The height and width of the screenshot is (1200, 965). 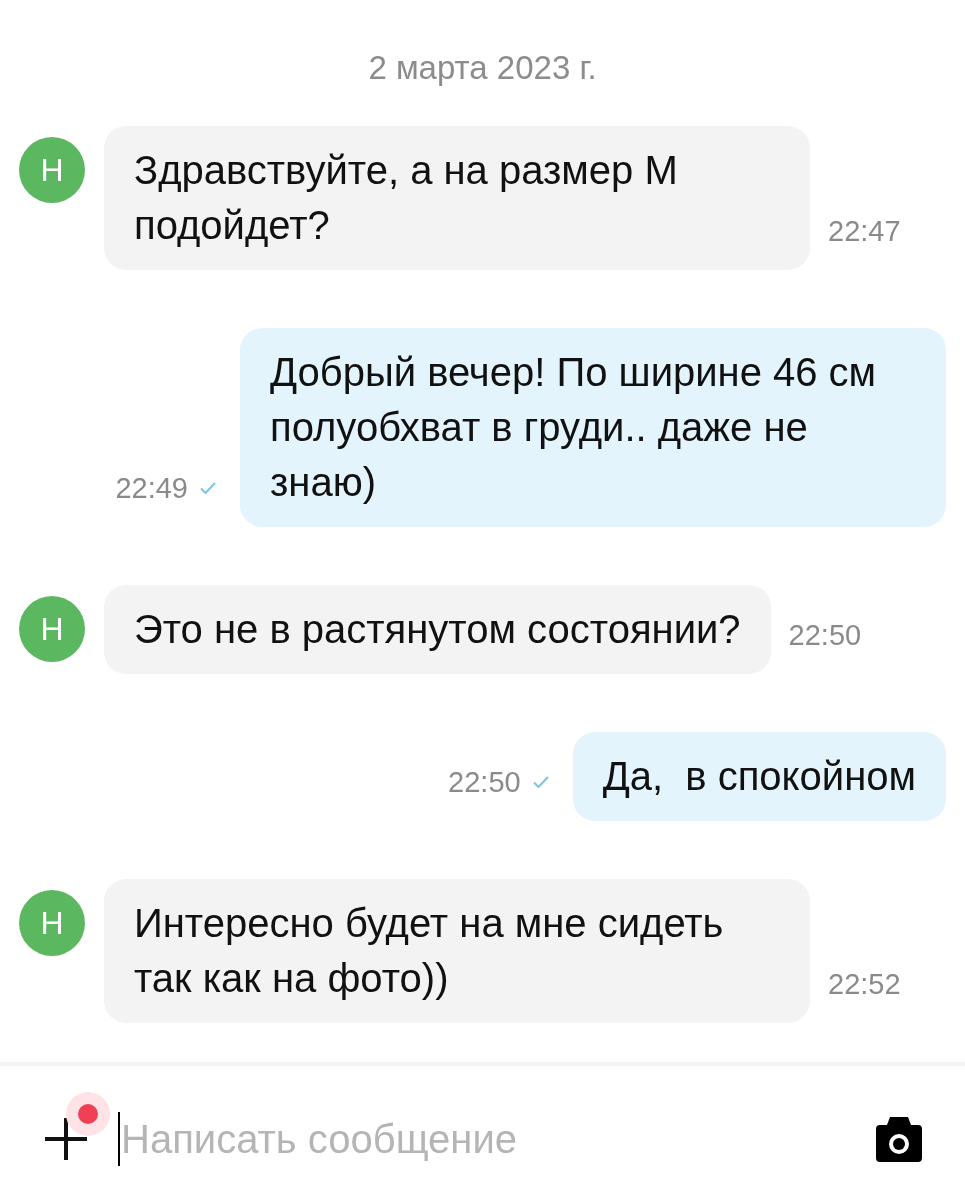 What do you see at coordinates (864, 984) in the screenshot?
I see `message-time: 22:52` at bounding box center [864, 984].